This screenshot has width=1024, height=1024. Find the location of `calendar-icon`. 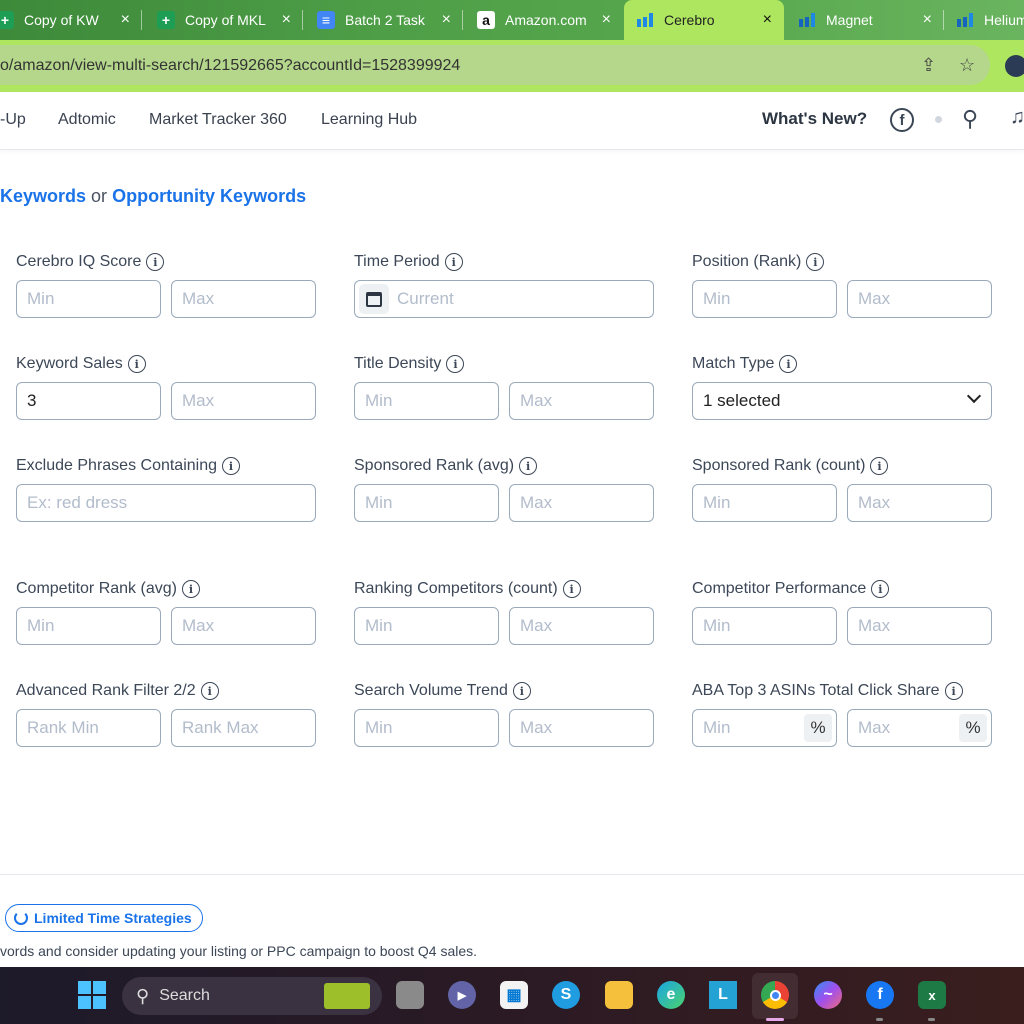

calendar-icon is located at coordinates (374, 299).